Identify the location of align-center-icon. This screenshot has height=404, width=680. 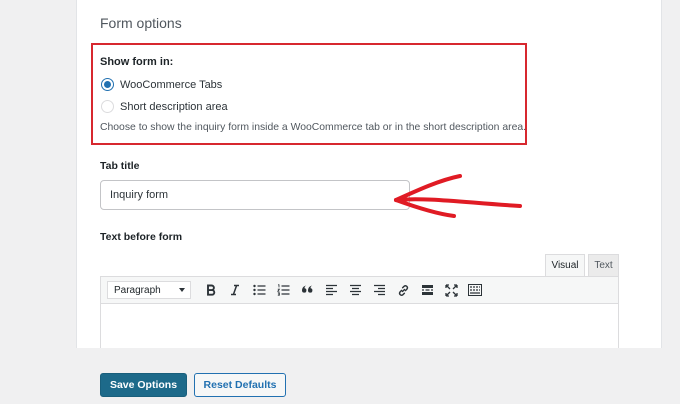
(355, 290).